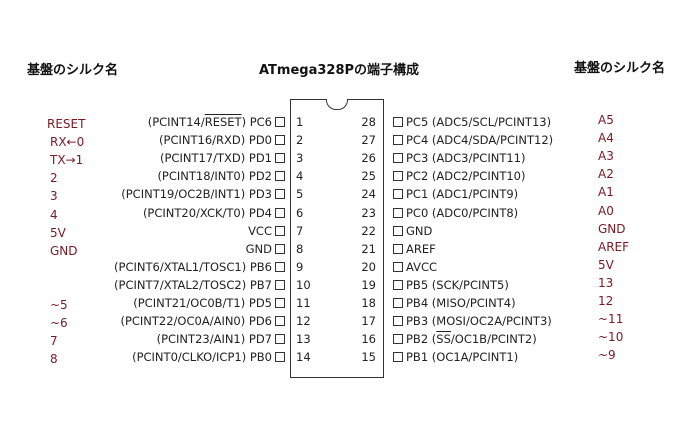  Describe the element at coordinates (54, 359) in the screenshot. I see `left-silk-label: 8` at that location.